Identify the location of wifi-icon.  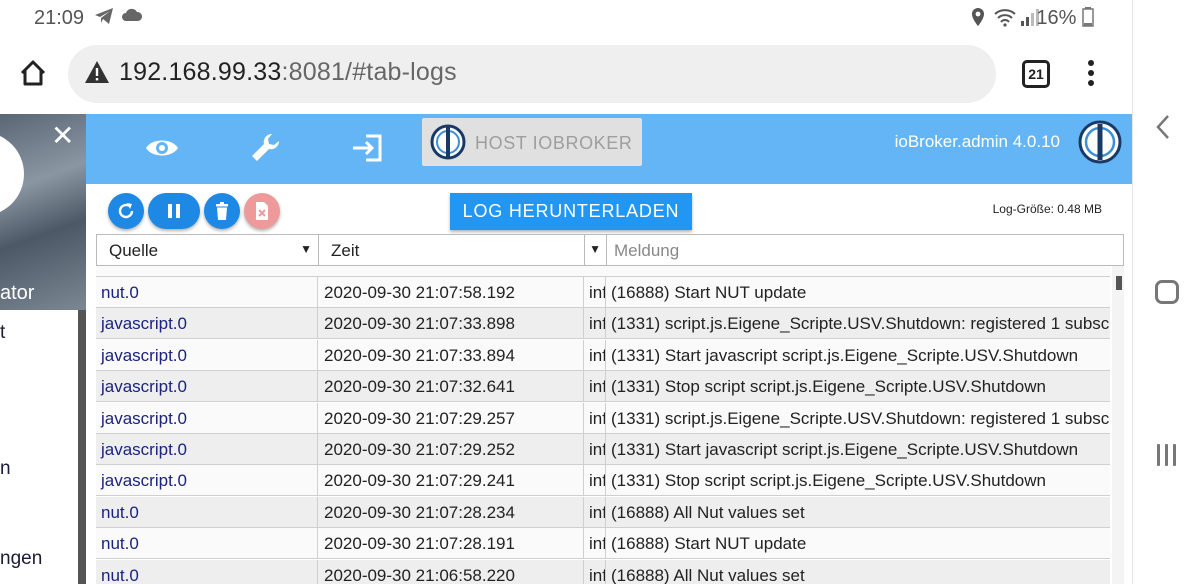
(1005, 19).